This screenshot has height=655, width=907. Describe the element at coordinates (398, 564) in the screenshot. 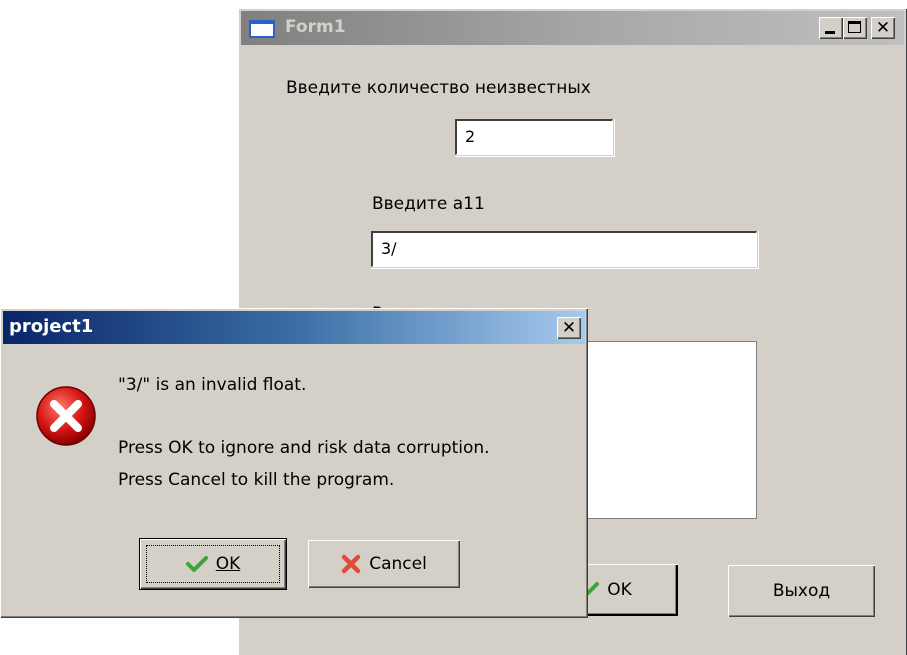

I see `dialog-cancel-label: Cancel` at that location.